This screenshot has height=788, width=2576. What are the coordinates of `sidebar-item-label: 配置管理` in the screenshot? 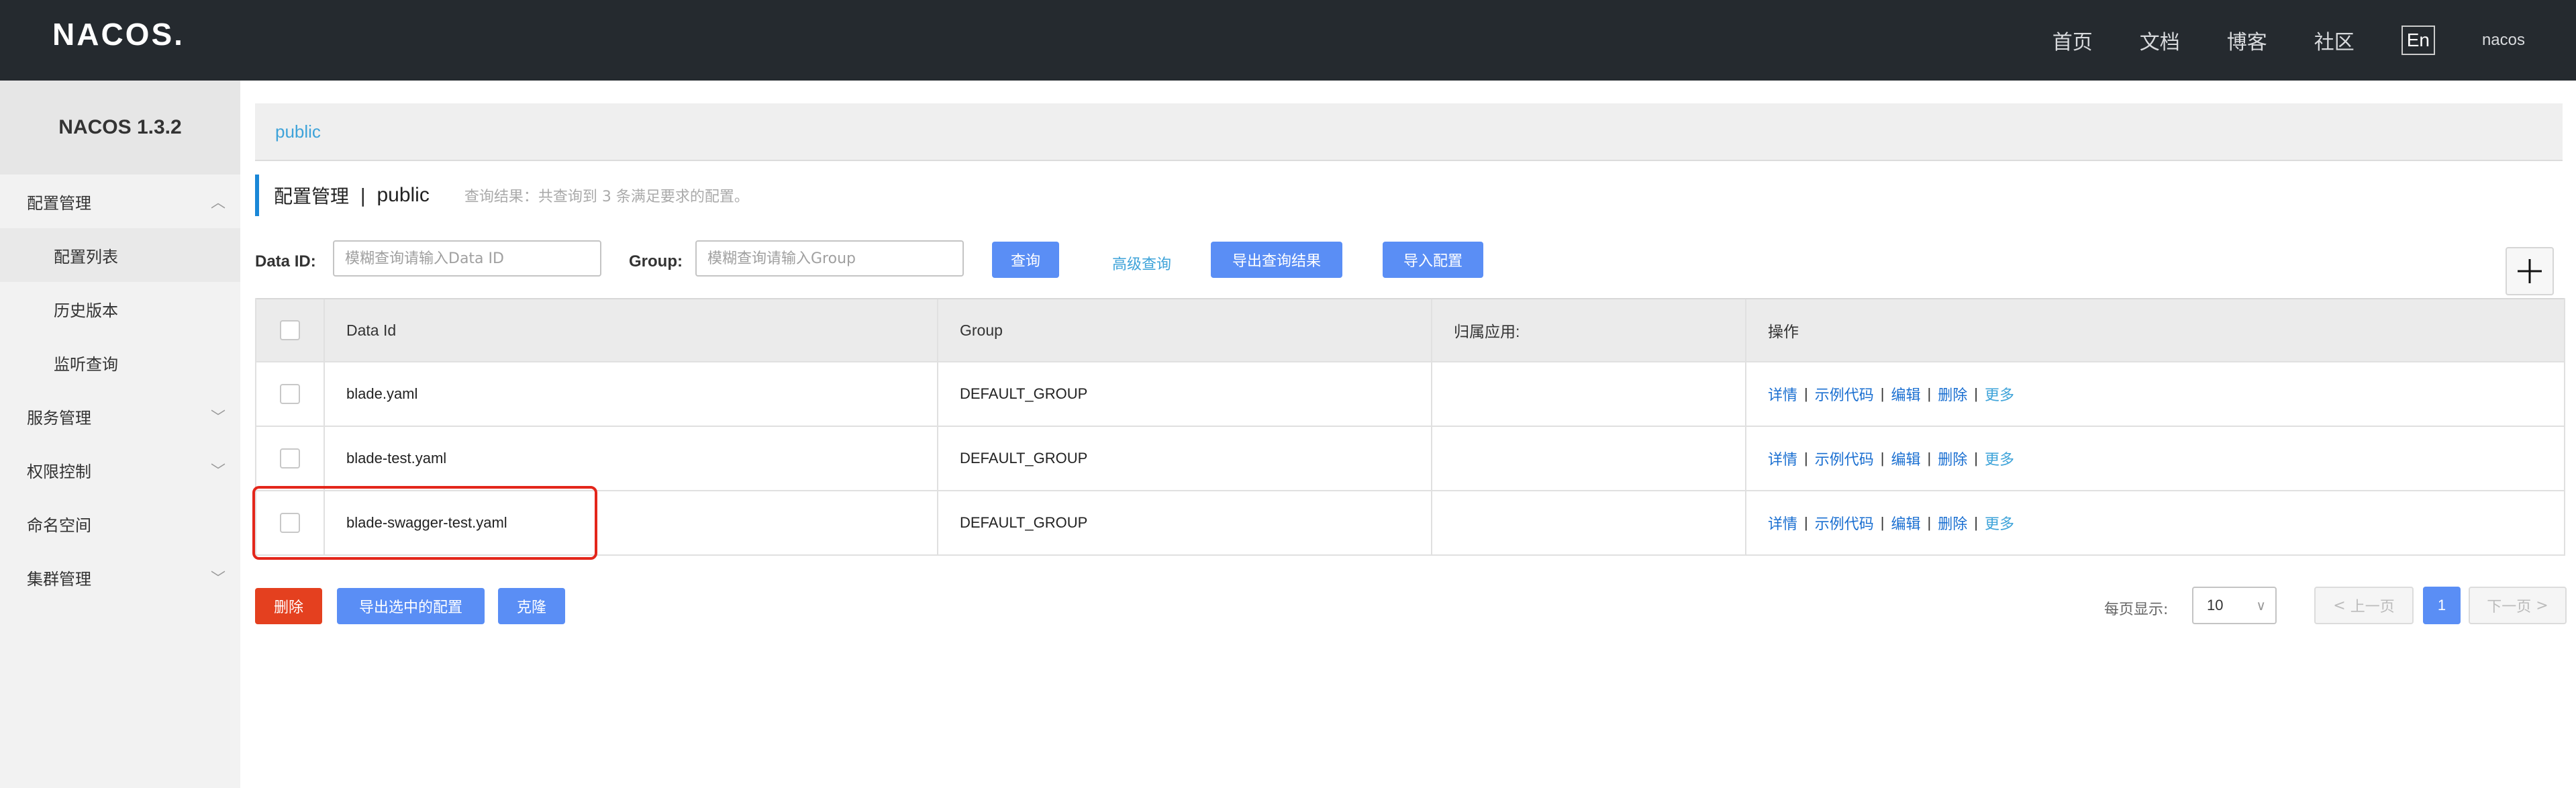 It's located at (59, 203).